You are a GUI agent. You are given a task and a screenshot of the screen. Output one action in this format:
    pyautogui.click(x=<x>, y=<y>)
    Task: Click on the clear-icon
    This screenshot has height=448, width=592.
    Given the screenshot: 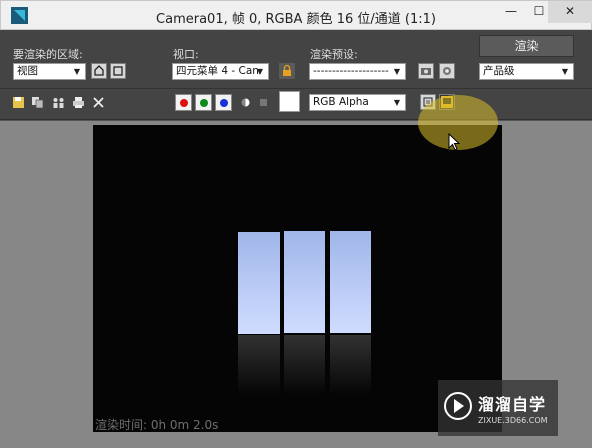 What is the action you would take?
    pyautogui.click(x=98, y=102)
    